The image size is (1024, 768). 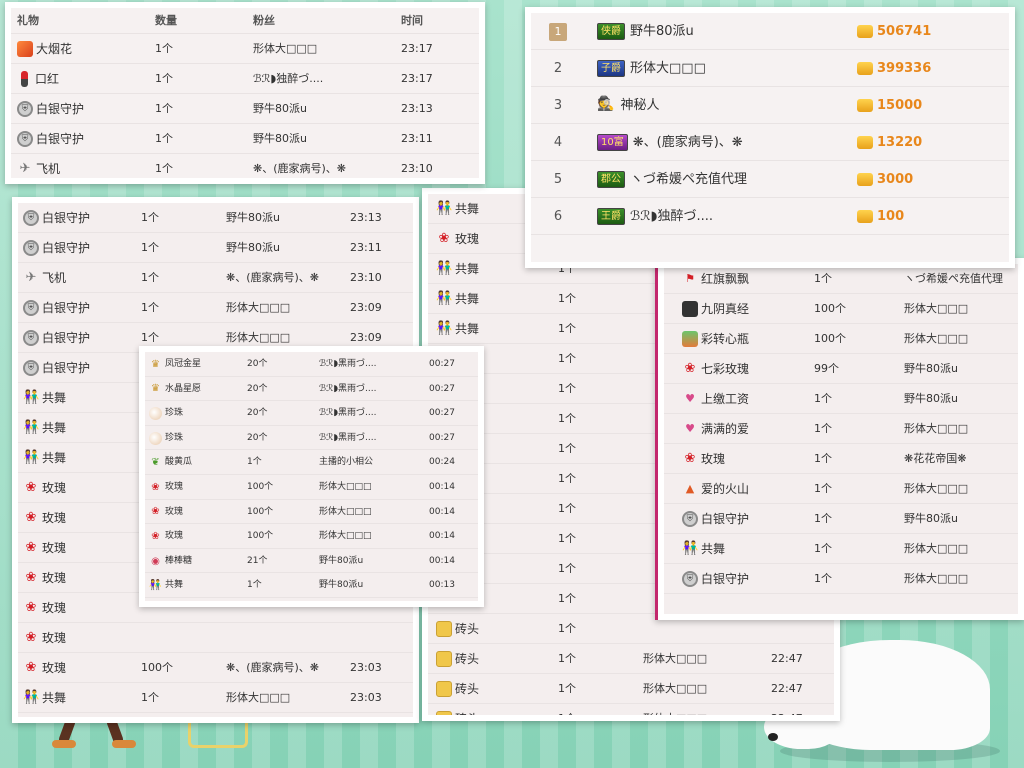 What do you see at coordinates (166, 20) in the screenshot?
I see `header-qty: 数量` at bounding box center [166, 20].